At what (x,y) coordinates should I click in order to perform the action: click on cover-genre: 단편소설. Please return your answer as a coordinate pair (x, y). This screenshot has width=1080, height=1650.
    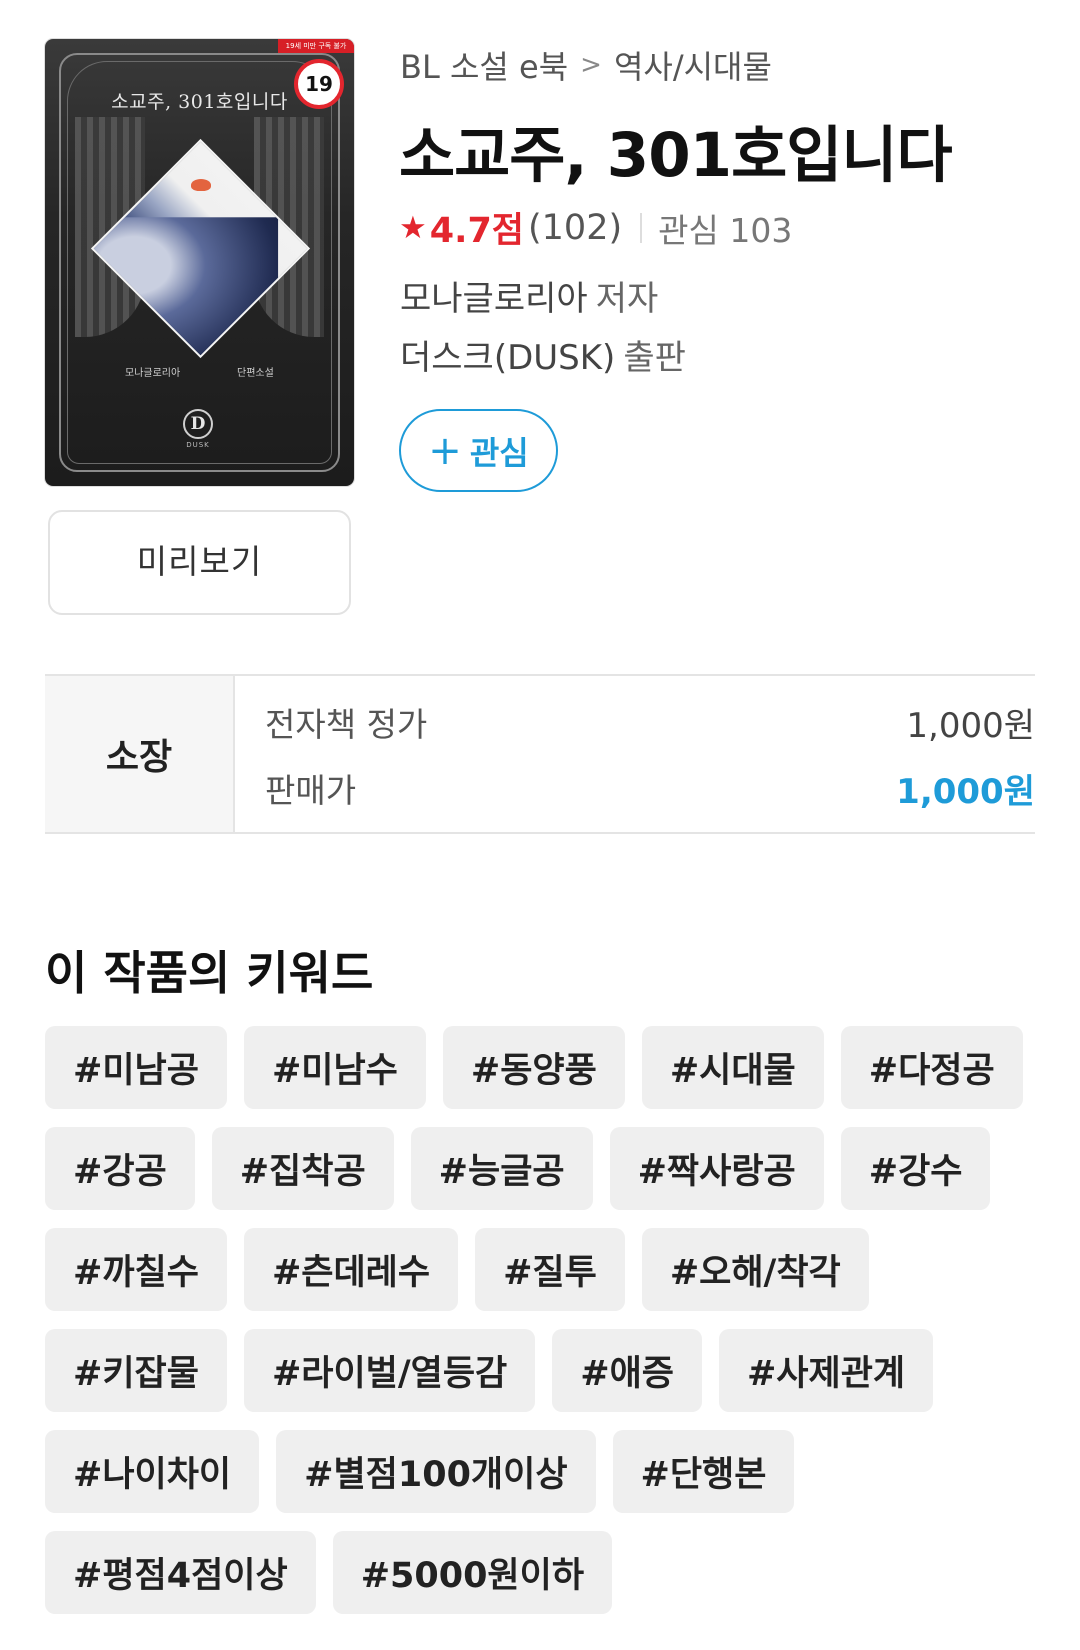
    Looking at the image, I should click on (255, 373).